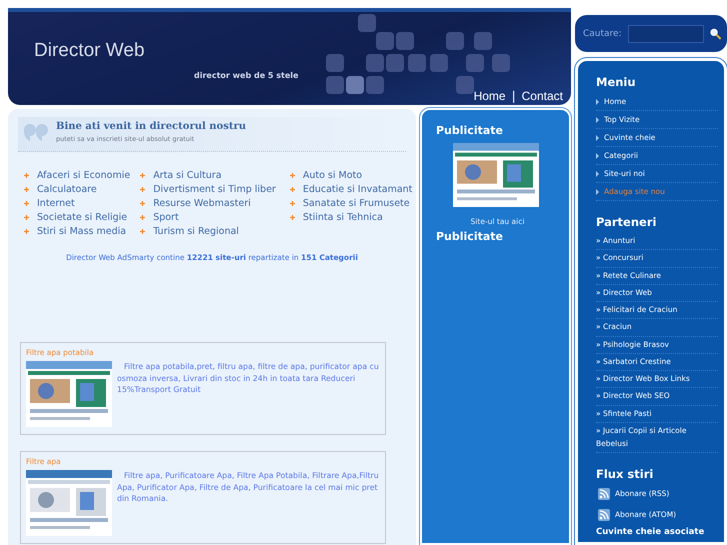  Describe the element at coordinates (602, 33) in the screenshot. I see `search-label: Cautare:` at that location.